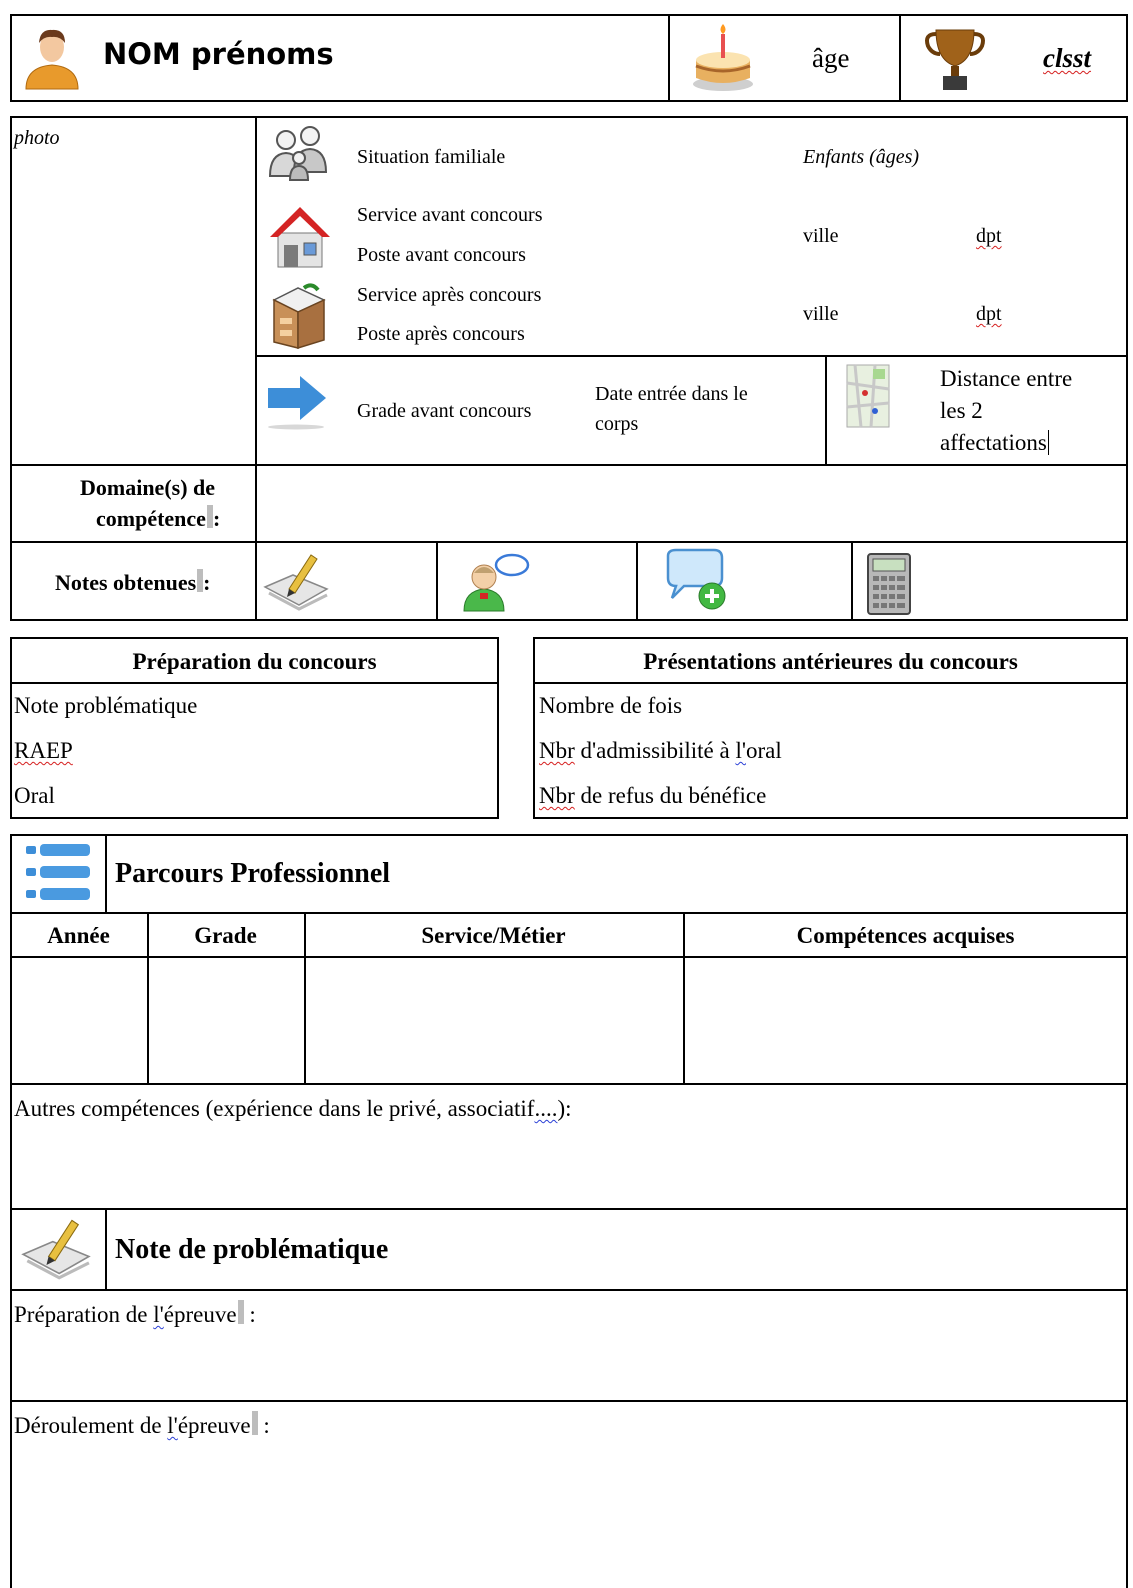  Describe the element at coordinates (740, 750) in the screenshot. I see `grammar-flag: l'` at that location.